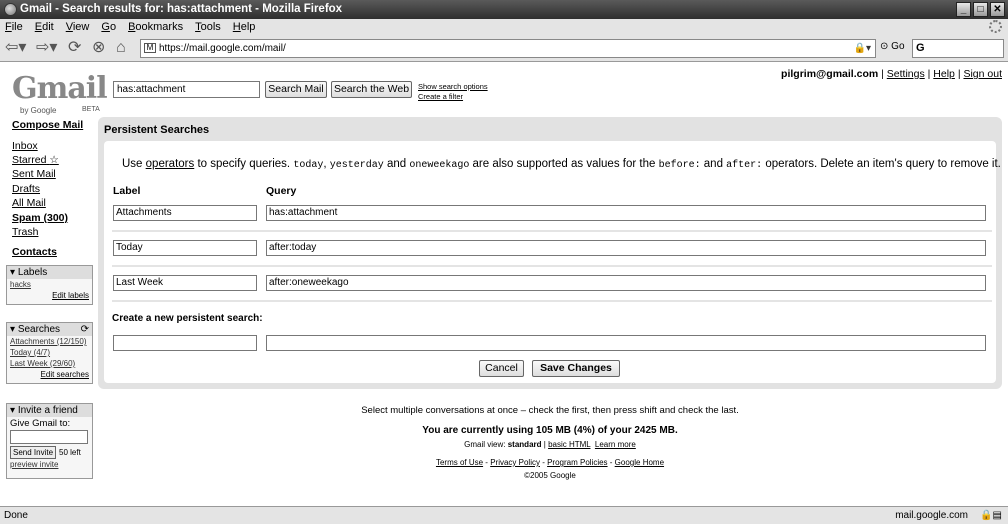 This screenshot has height=524, width=1008. I want to click on searches-header: ▾ Searches ⟳, so click(49, 329).